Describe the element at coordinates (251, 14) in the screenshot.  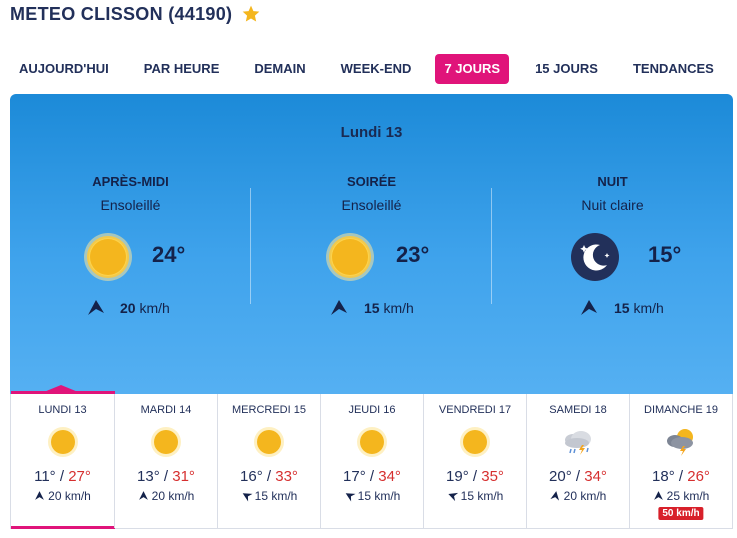
I see `star-icon` at that location.